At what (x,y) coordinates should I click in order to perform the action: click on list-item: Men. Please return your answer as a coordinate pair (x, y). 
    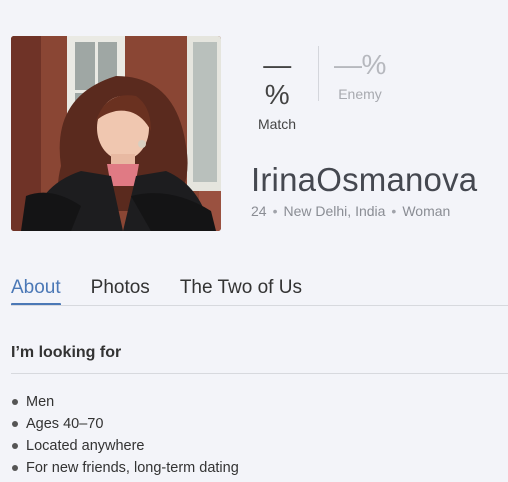
    Looking at the image, I should click on (125, 403).